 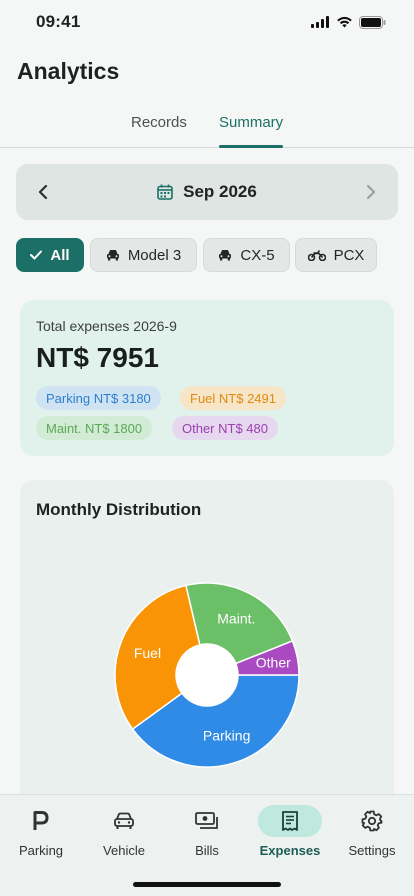 What do you see at coordinates (36, 255) in the screenshot?
I see `check-icon` at bounding box center [36, 255].